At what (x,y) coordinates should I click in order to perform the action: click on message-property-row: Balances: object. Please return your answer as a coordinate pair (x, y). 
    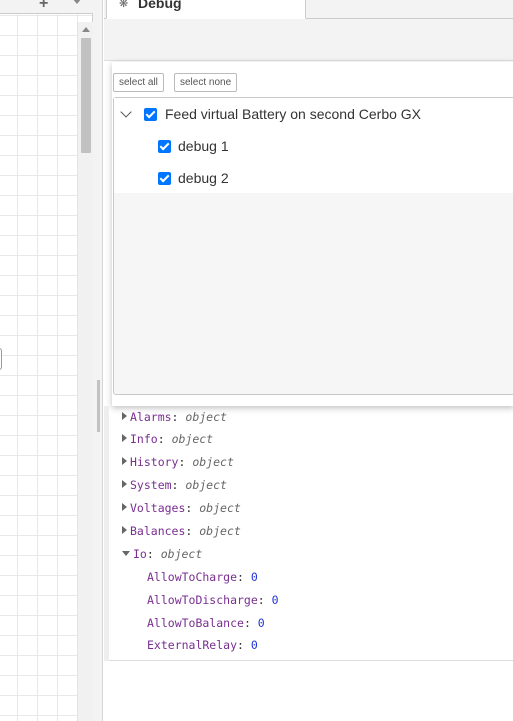
    Looking at the image, I should click on (181, 531).